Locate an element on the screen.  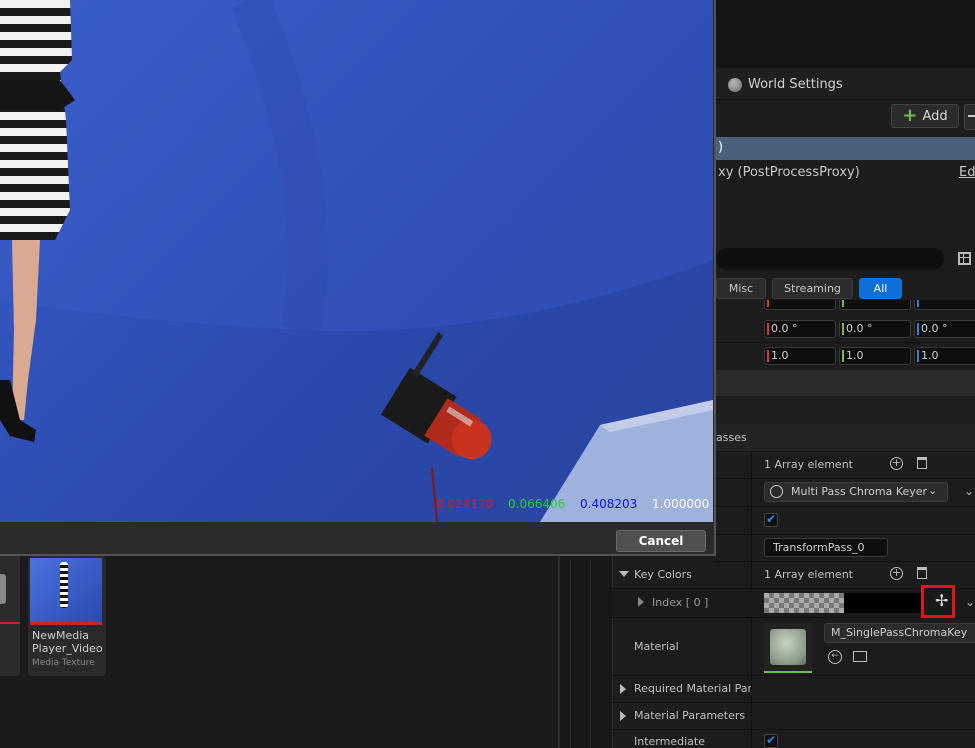
key-colors-label: Key Colors is located at coordinates (663, 574).